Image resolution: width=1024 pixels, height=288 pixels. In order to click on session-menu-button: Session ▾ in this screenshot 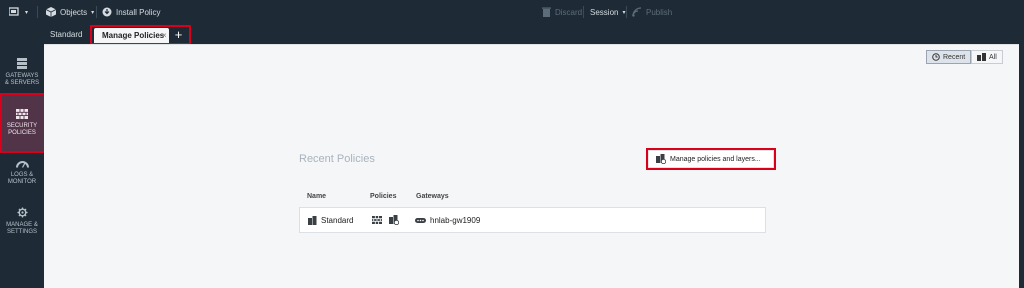, I will do `click(607, 12)`.